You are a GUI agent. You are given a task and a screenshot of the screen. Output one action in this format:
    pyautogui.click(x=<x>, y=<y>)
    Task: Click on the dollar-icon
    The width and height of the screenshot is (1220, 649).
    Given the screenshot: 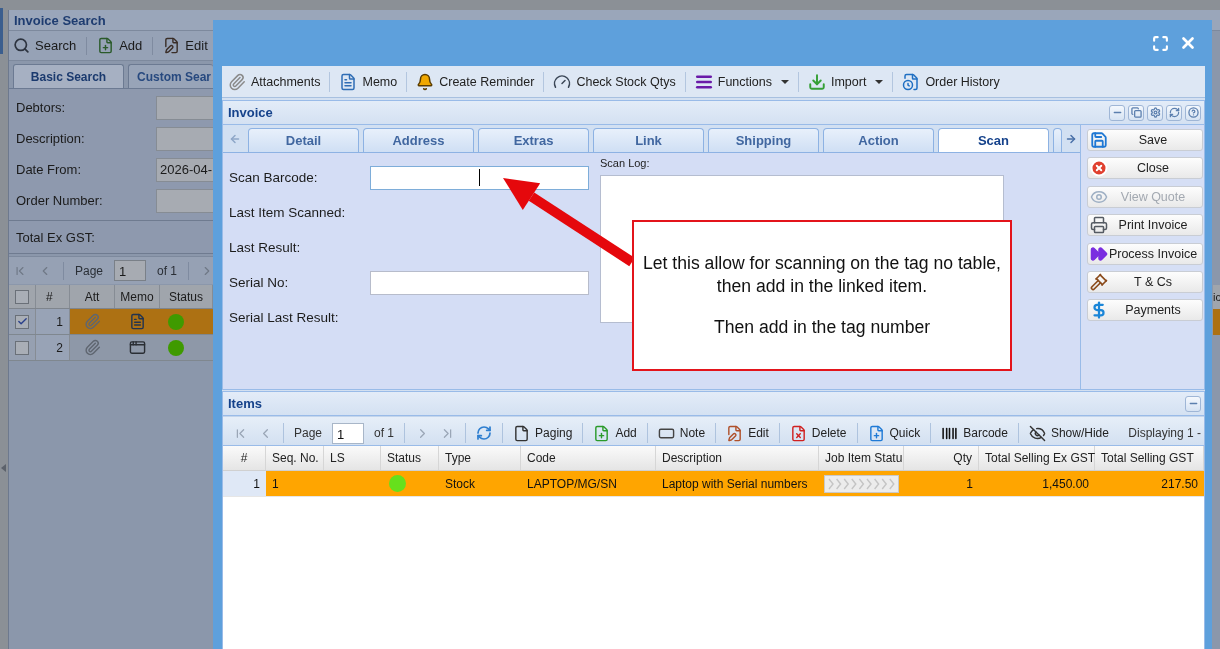 What is the action you would take?
    pyautogui.click(x=1099, y=310)
    